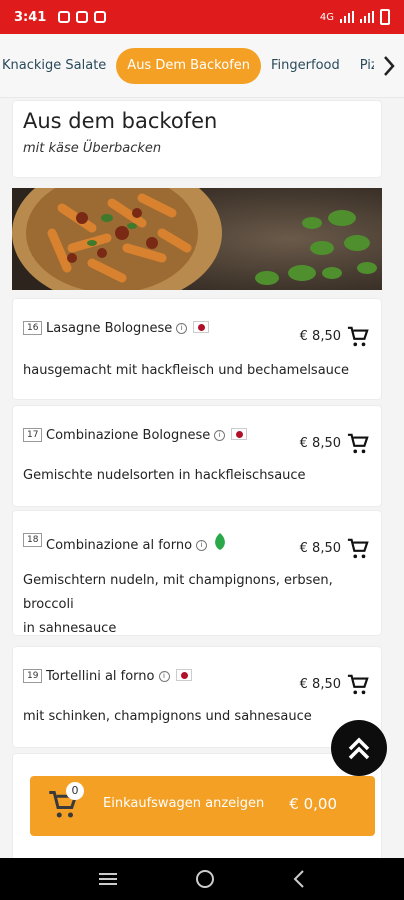 The width and height of the screenshot is (404, 900). What do you see at coordinates (136, 543) in the screenshot?
I see `item-name: Combinazione al forno i` at bounding box center [136, 543].